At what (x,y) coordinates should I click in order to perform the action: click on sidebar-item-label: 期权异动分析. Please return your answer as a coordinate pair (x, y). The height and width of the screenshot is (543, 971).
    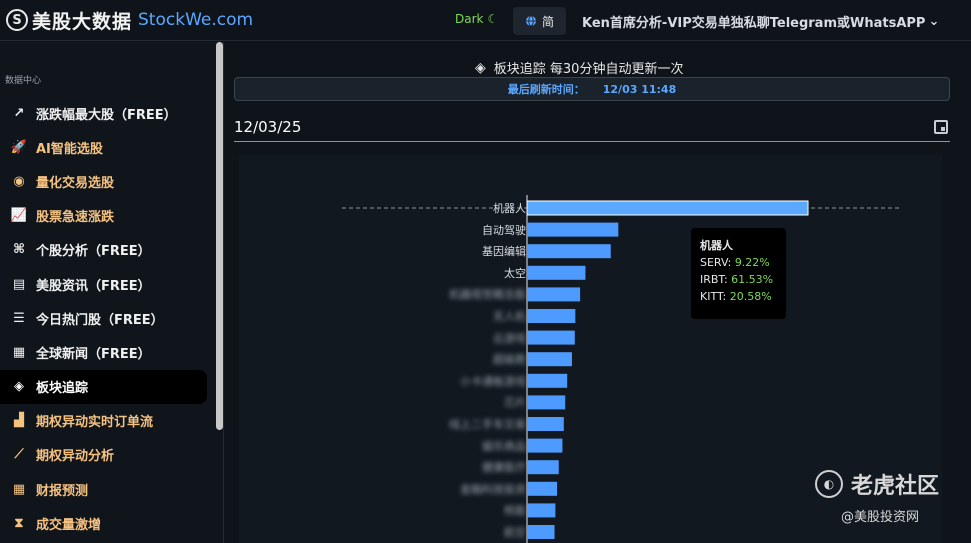
    Looking at the image, I should click on (75, 457).